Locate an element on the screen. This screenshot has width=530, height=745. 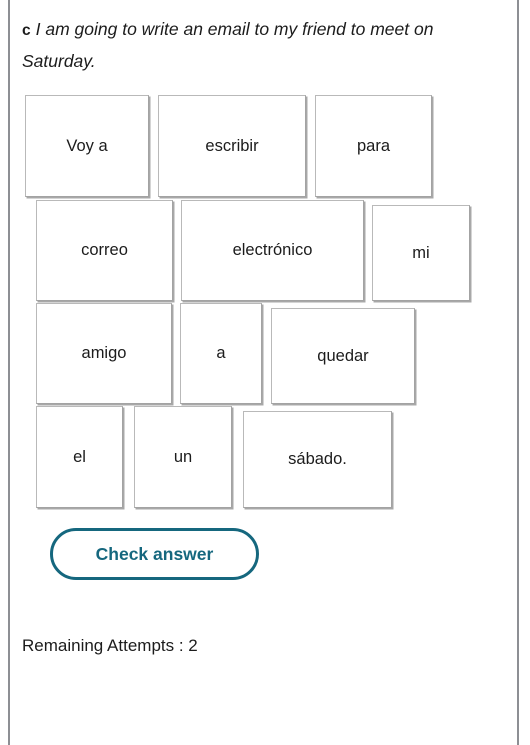
remaining-attempts-status: Remaining Attempts : 2 is located at coordinates (110, 645).